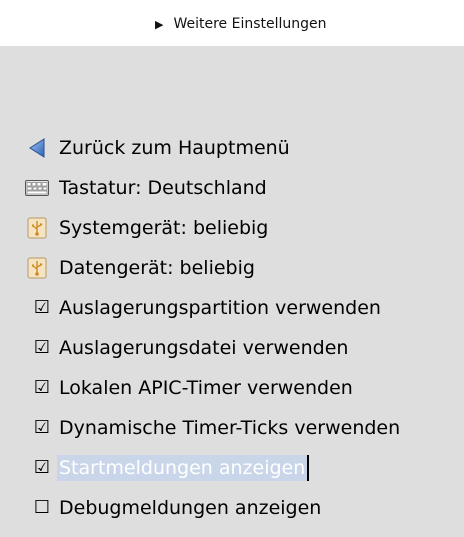 The height and width of the screenshot is (537, 464). What do you see at coordinates (230, 428) in the screenshot?
I see `menu-item-label: Dynamische Timer-Ticks verwenden` at bounding box center [230, 428].